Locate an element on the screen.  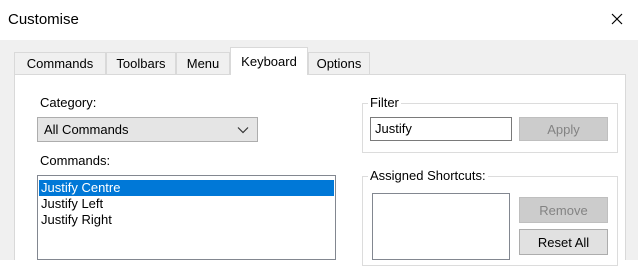
list-item: Justify Right is located at coordinates (186, 220).